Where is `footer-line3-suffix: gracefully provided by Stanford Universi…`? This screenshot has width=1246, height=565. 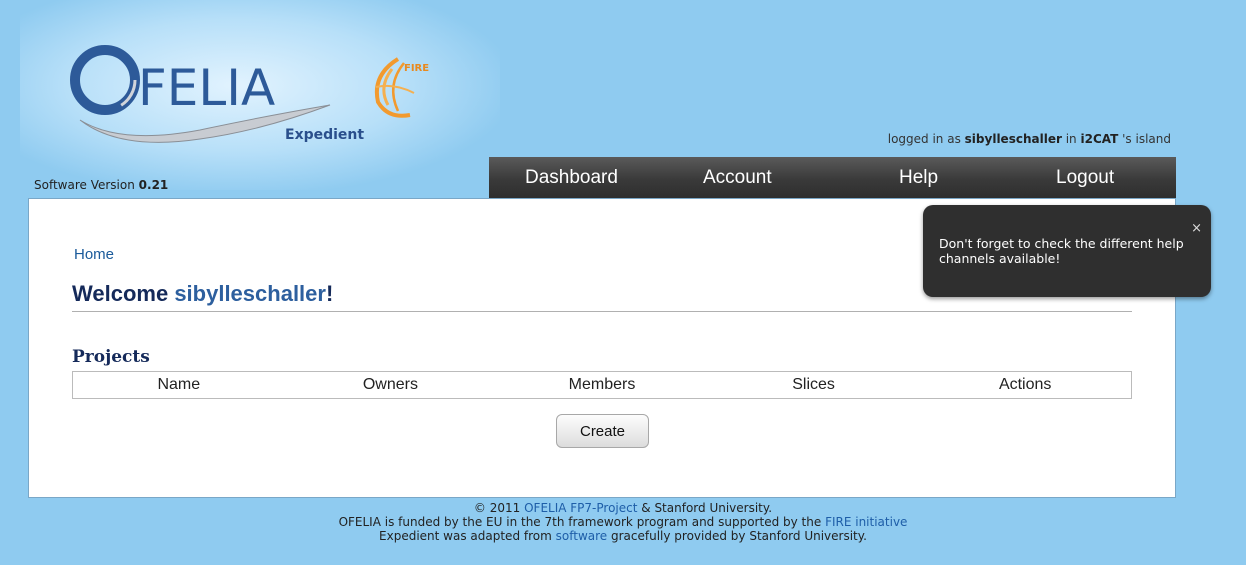 footer-line3-suffix: gracefully provided by Stanford Universi… is located at coordinates (739, 536).